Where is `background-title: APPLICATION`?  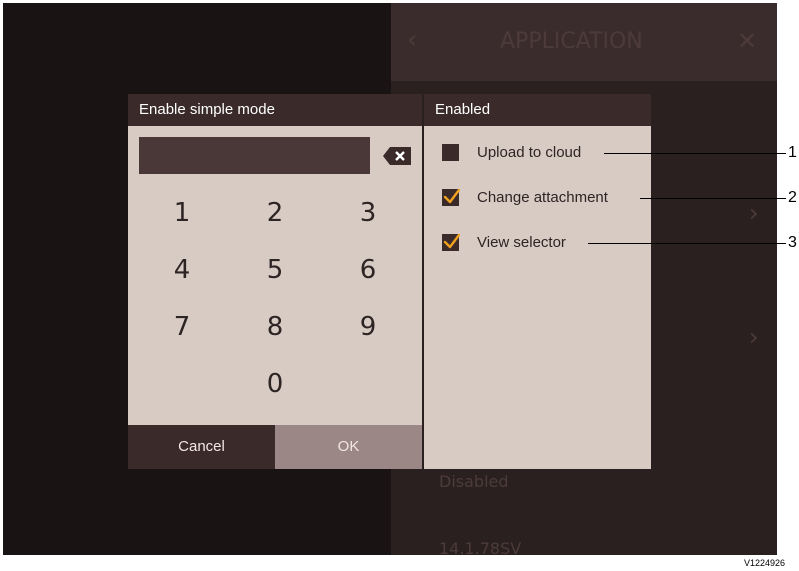
background-title: APPLICATION is located at coordinates (571, 41).